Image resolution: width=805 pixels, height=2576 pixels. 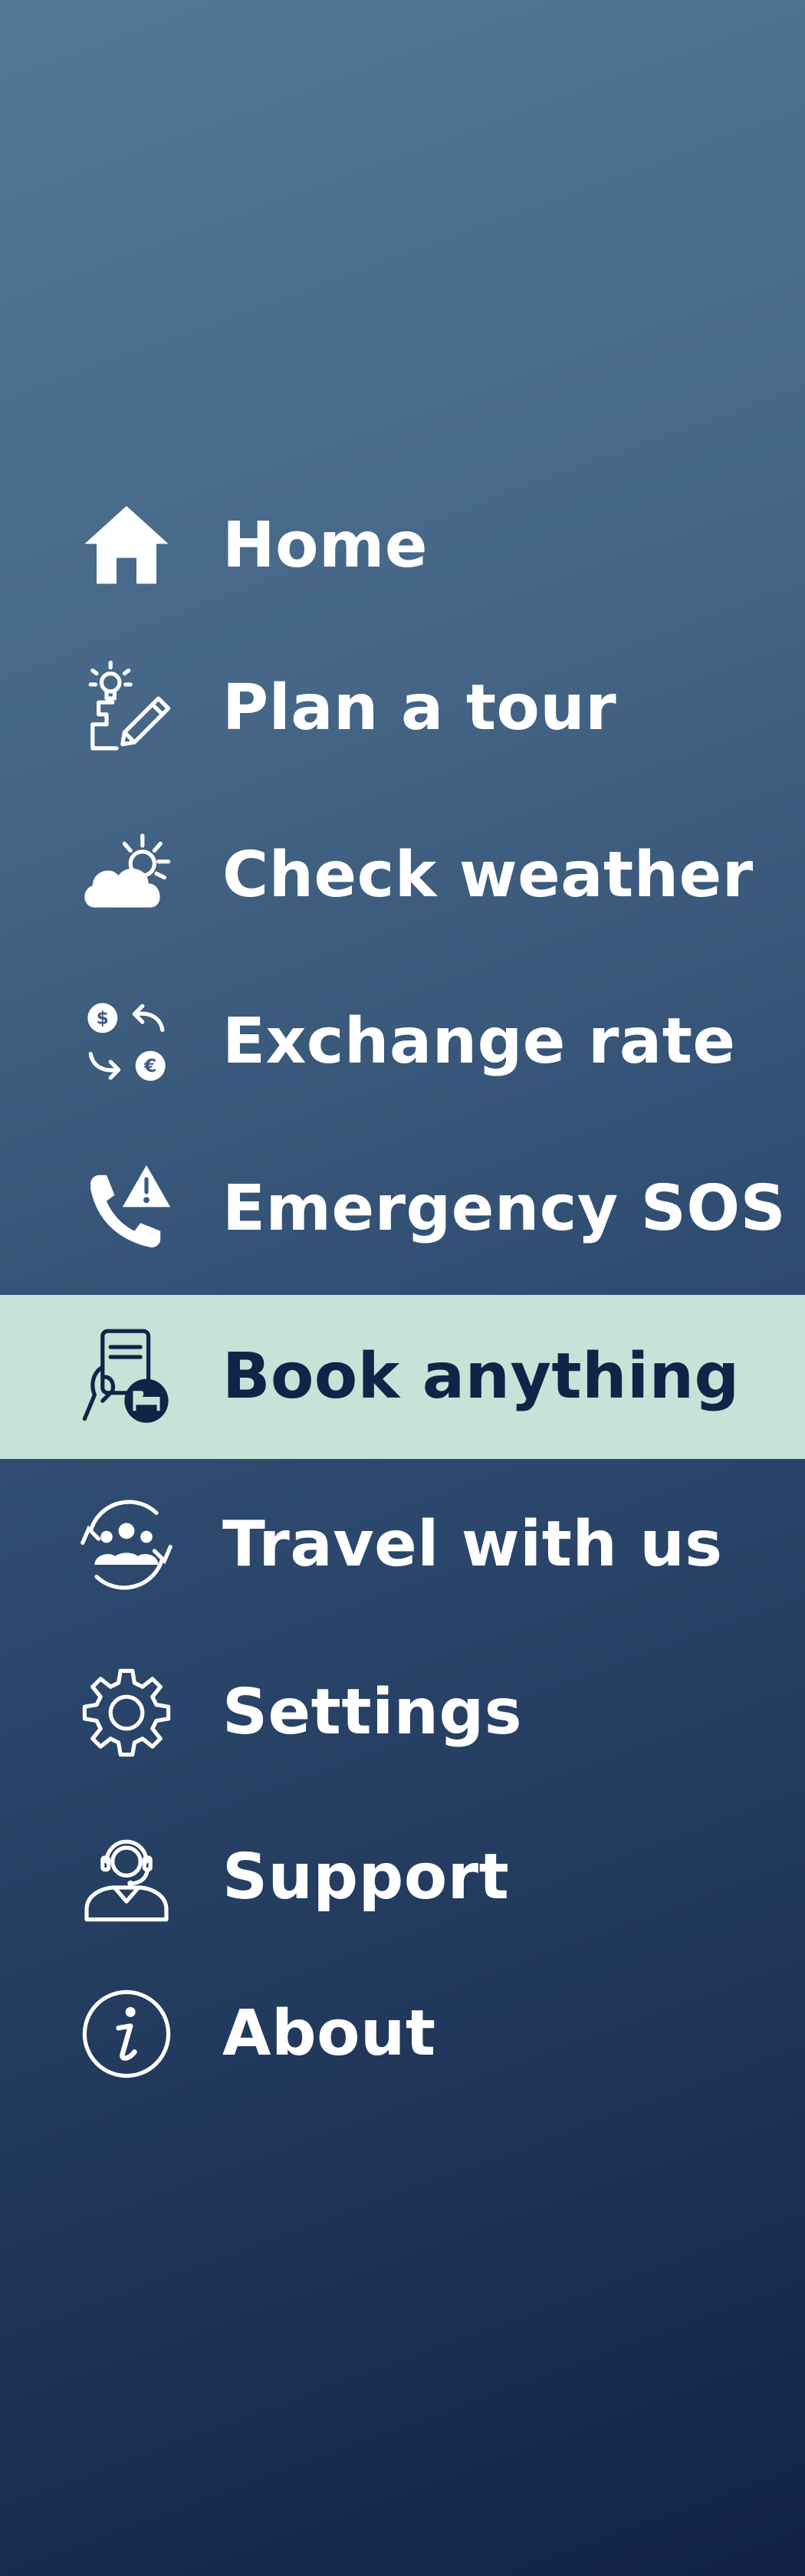 I want to click on menu-item-exchange-rate: $ € Exchange rate, so click(x=402, y=1042).